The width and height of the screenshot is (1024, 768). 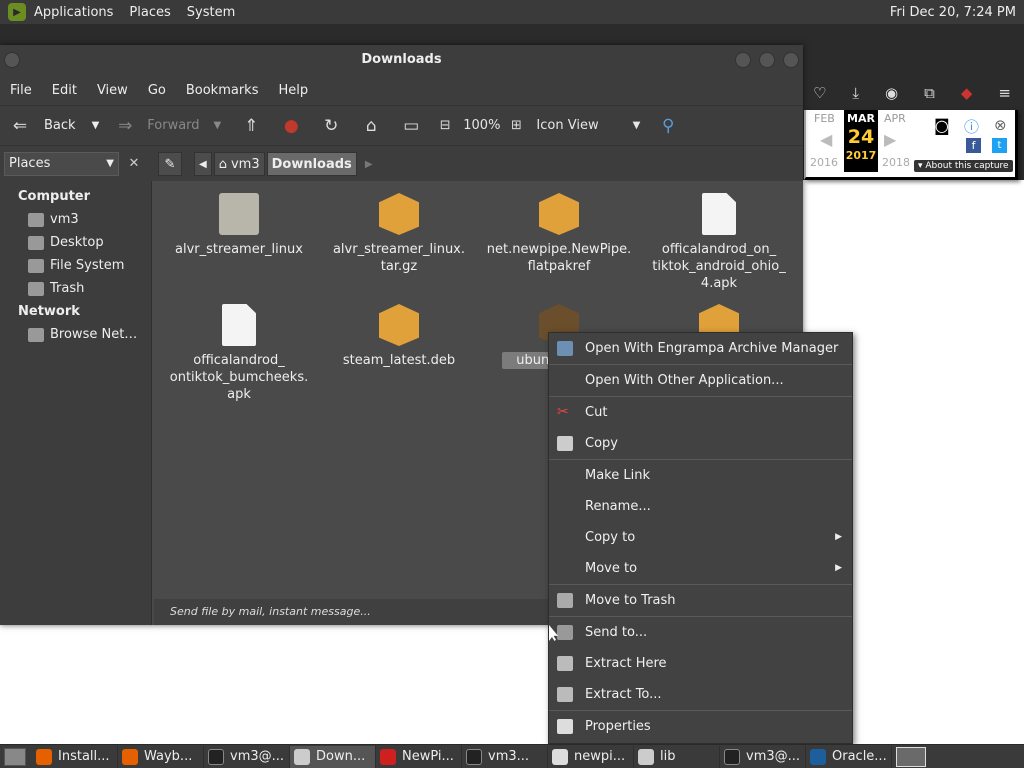 I want to click on menu-item-extract-here: Extract Here, so click(x=700, y=663).